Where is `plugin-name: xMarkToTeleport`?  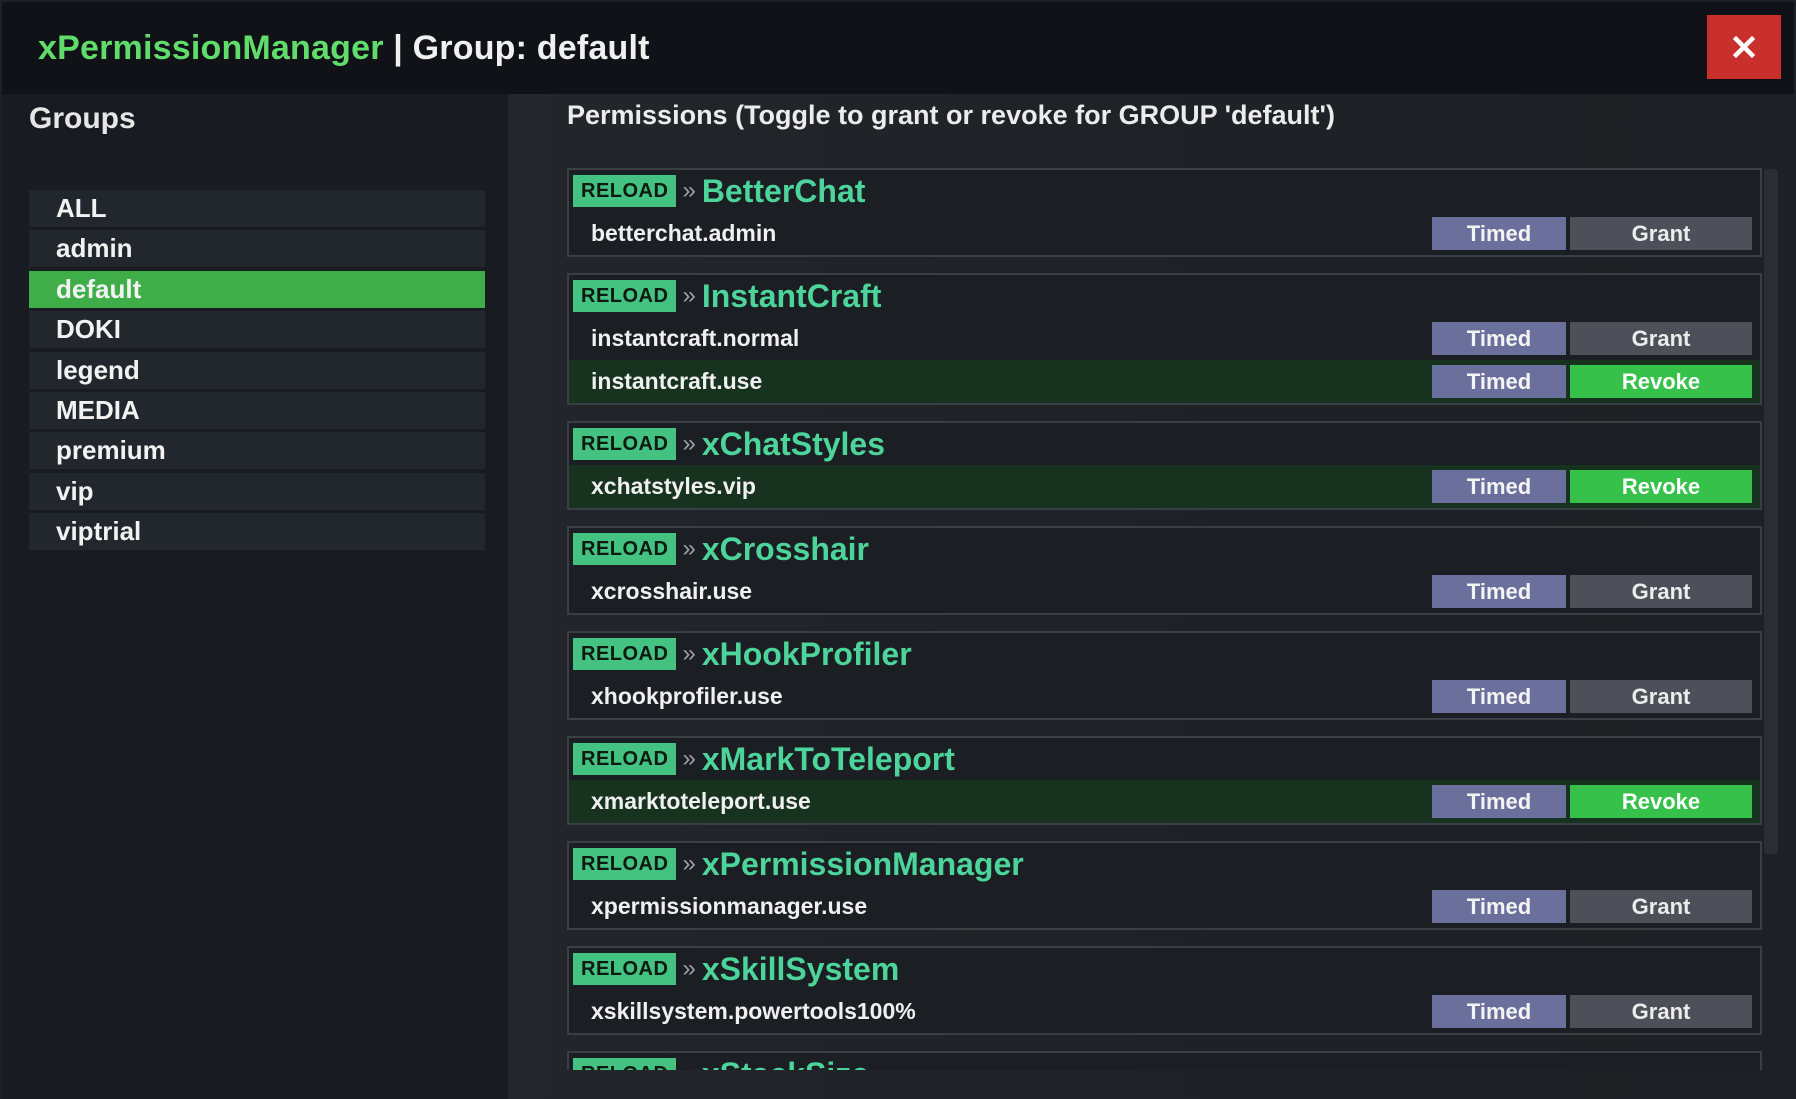 plugin-name: xMarkToTeleport is located at coordinates (828, 758).